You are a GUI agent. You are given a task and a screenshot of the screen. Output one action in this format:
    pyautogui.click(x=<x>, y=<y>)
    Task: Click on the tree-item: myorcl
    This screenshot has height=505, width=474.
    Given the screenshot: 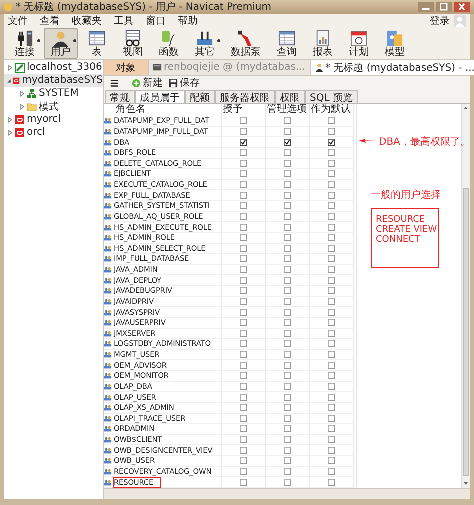 What is the action you would take?
    pyautogui.click(x=53, y=119)
    